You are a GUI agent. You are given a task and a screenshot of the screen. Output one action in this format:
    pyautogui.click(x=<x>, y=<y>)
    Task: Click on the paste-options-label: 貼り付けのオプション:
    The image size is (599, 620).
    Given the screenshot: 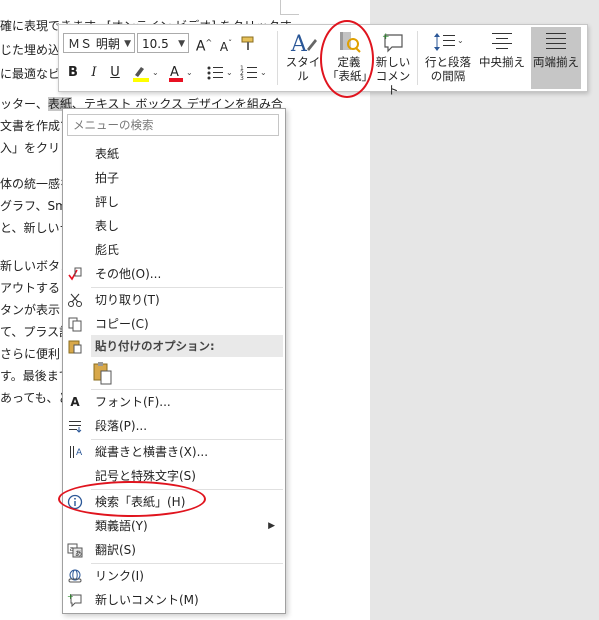 What is the action you would take?
    pyautogui.click(x=155, y=346)
    